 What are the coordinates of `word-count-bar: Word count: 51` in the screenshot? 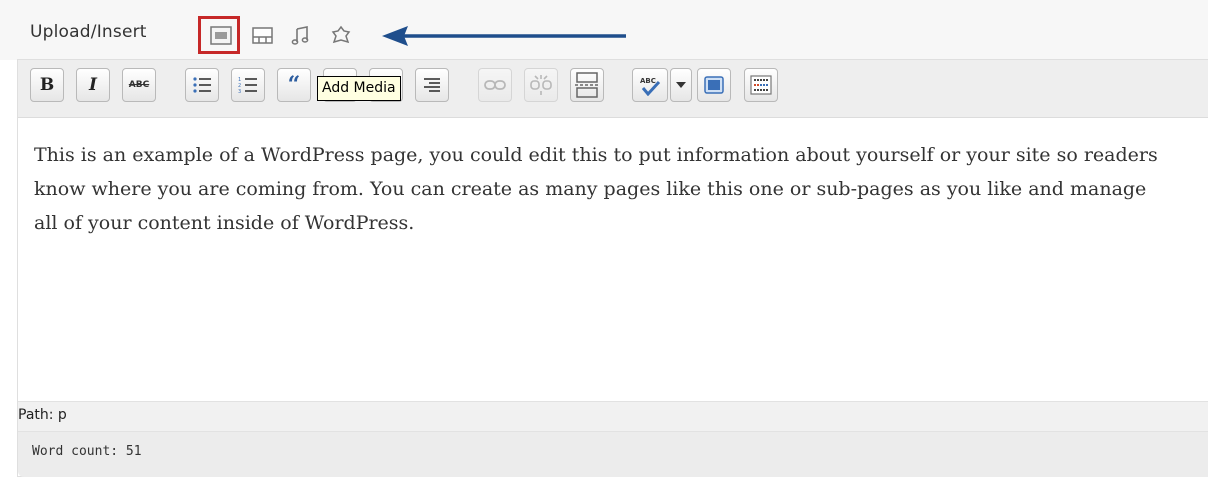 It's located at (613, 454).